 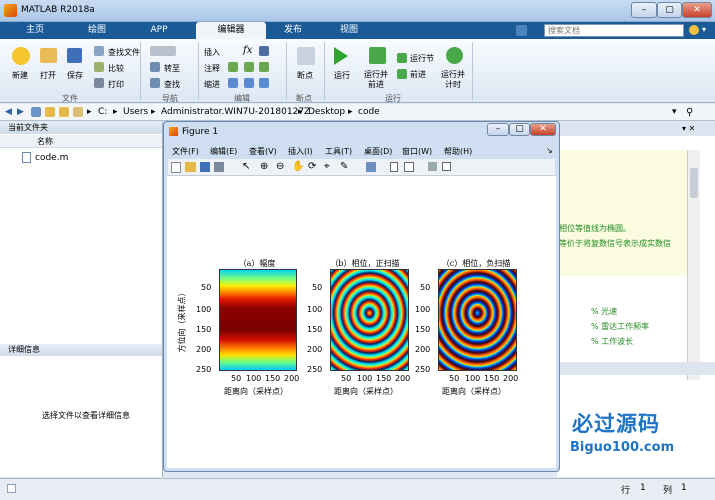 I want to click on amplitude-image, so click(x=258, y=320).